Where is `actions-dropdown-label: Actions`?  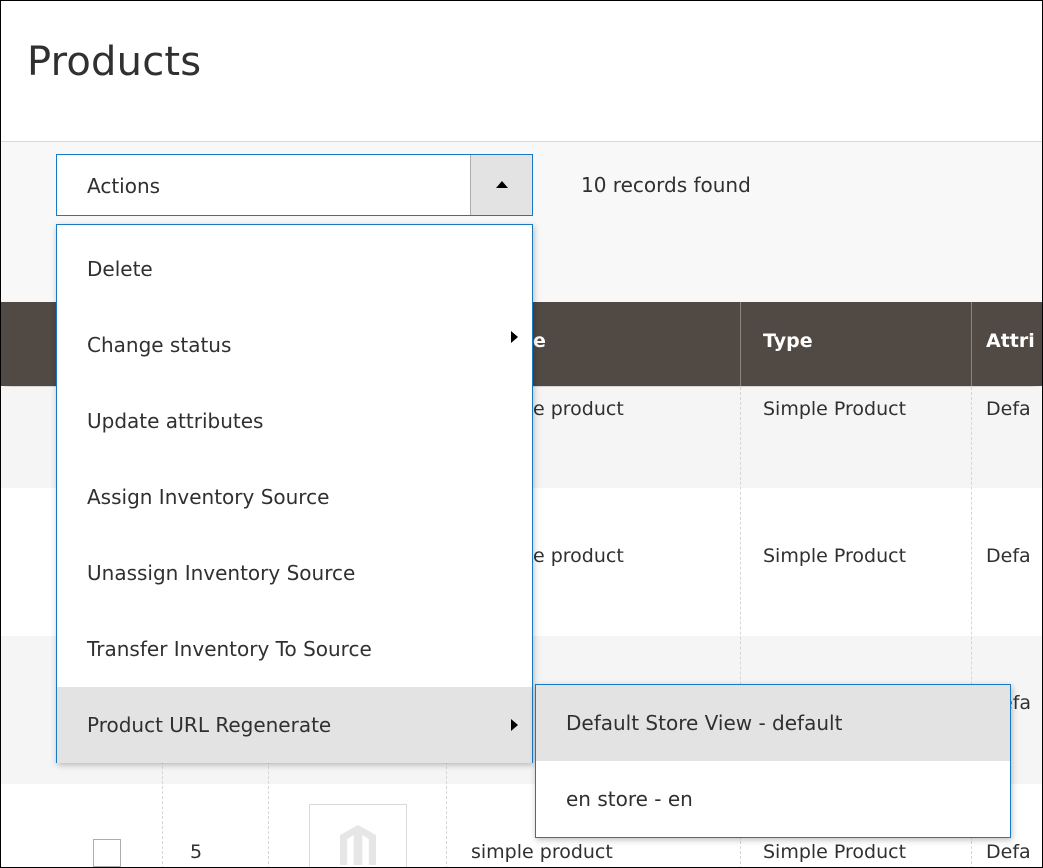
actions-dropdown-label: Actions is located at coordinates (124, 186).